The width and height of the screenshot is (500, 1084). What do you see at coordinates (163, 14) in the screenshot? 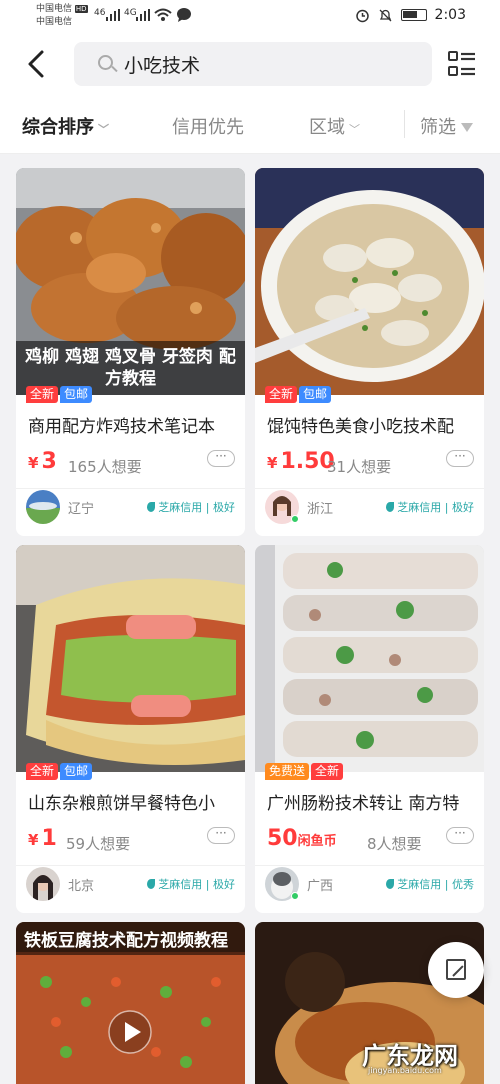
I see `wifi-icon` at bounding box center [163, 14].